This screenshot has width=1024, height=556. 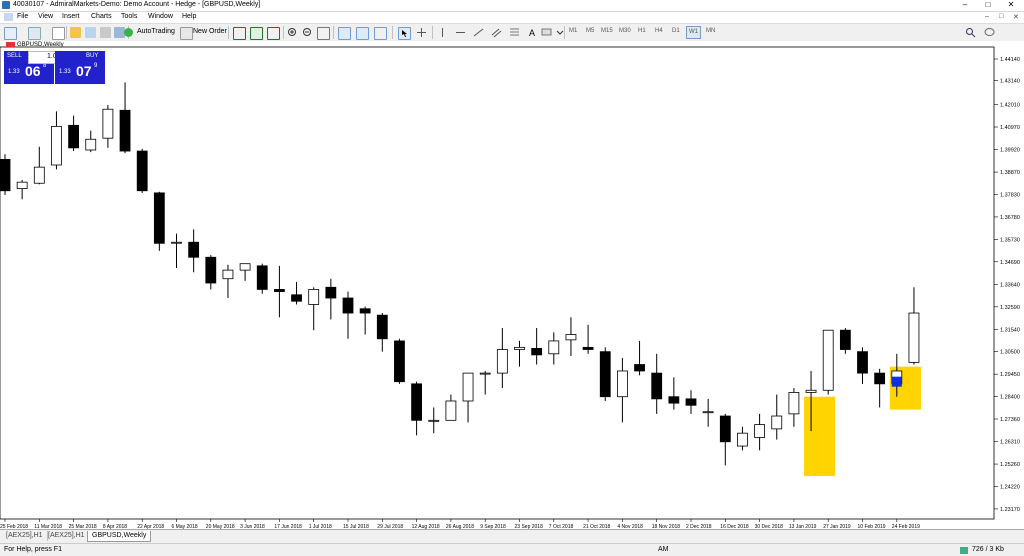 What do you see at coordinates (532, 32) in the screenshot?
I see `text-tool-icon: A` at bounding box center [532, 32].